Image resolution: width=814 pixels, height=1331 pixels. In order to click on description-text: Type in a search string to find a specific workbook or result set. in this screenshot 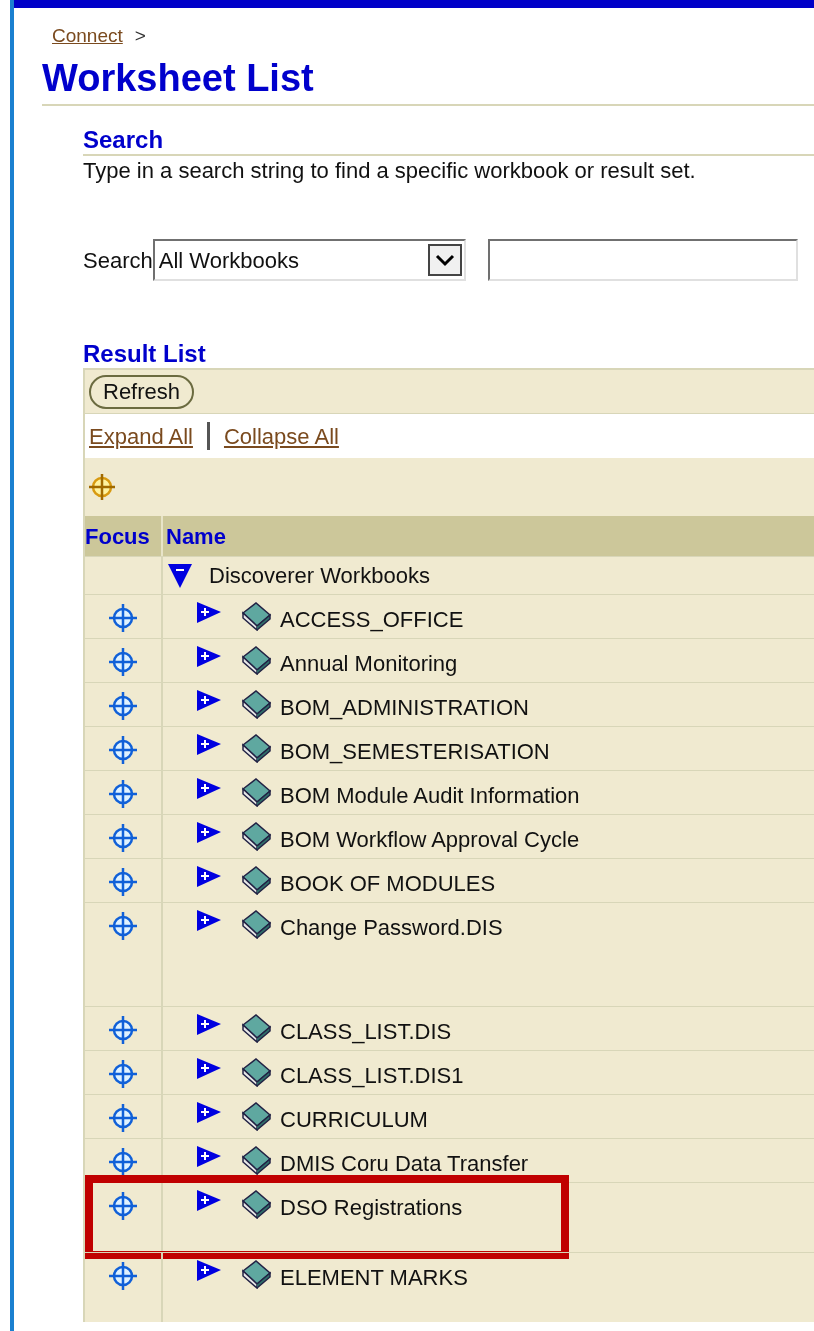, I will do `click(390, 171)`.